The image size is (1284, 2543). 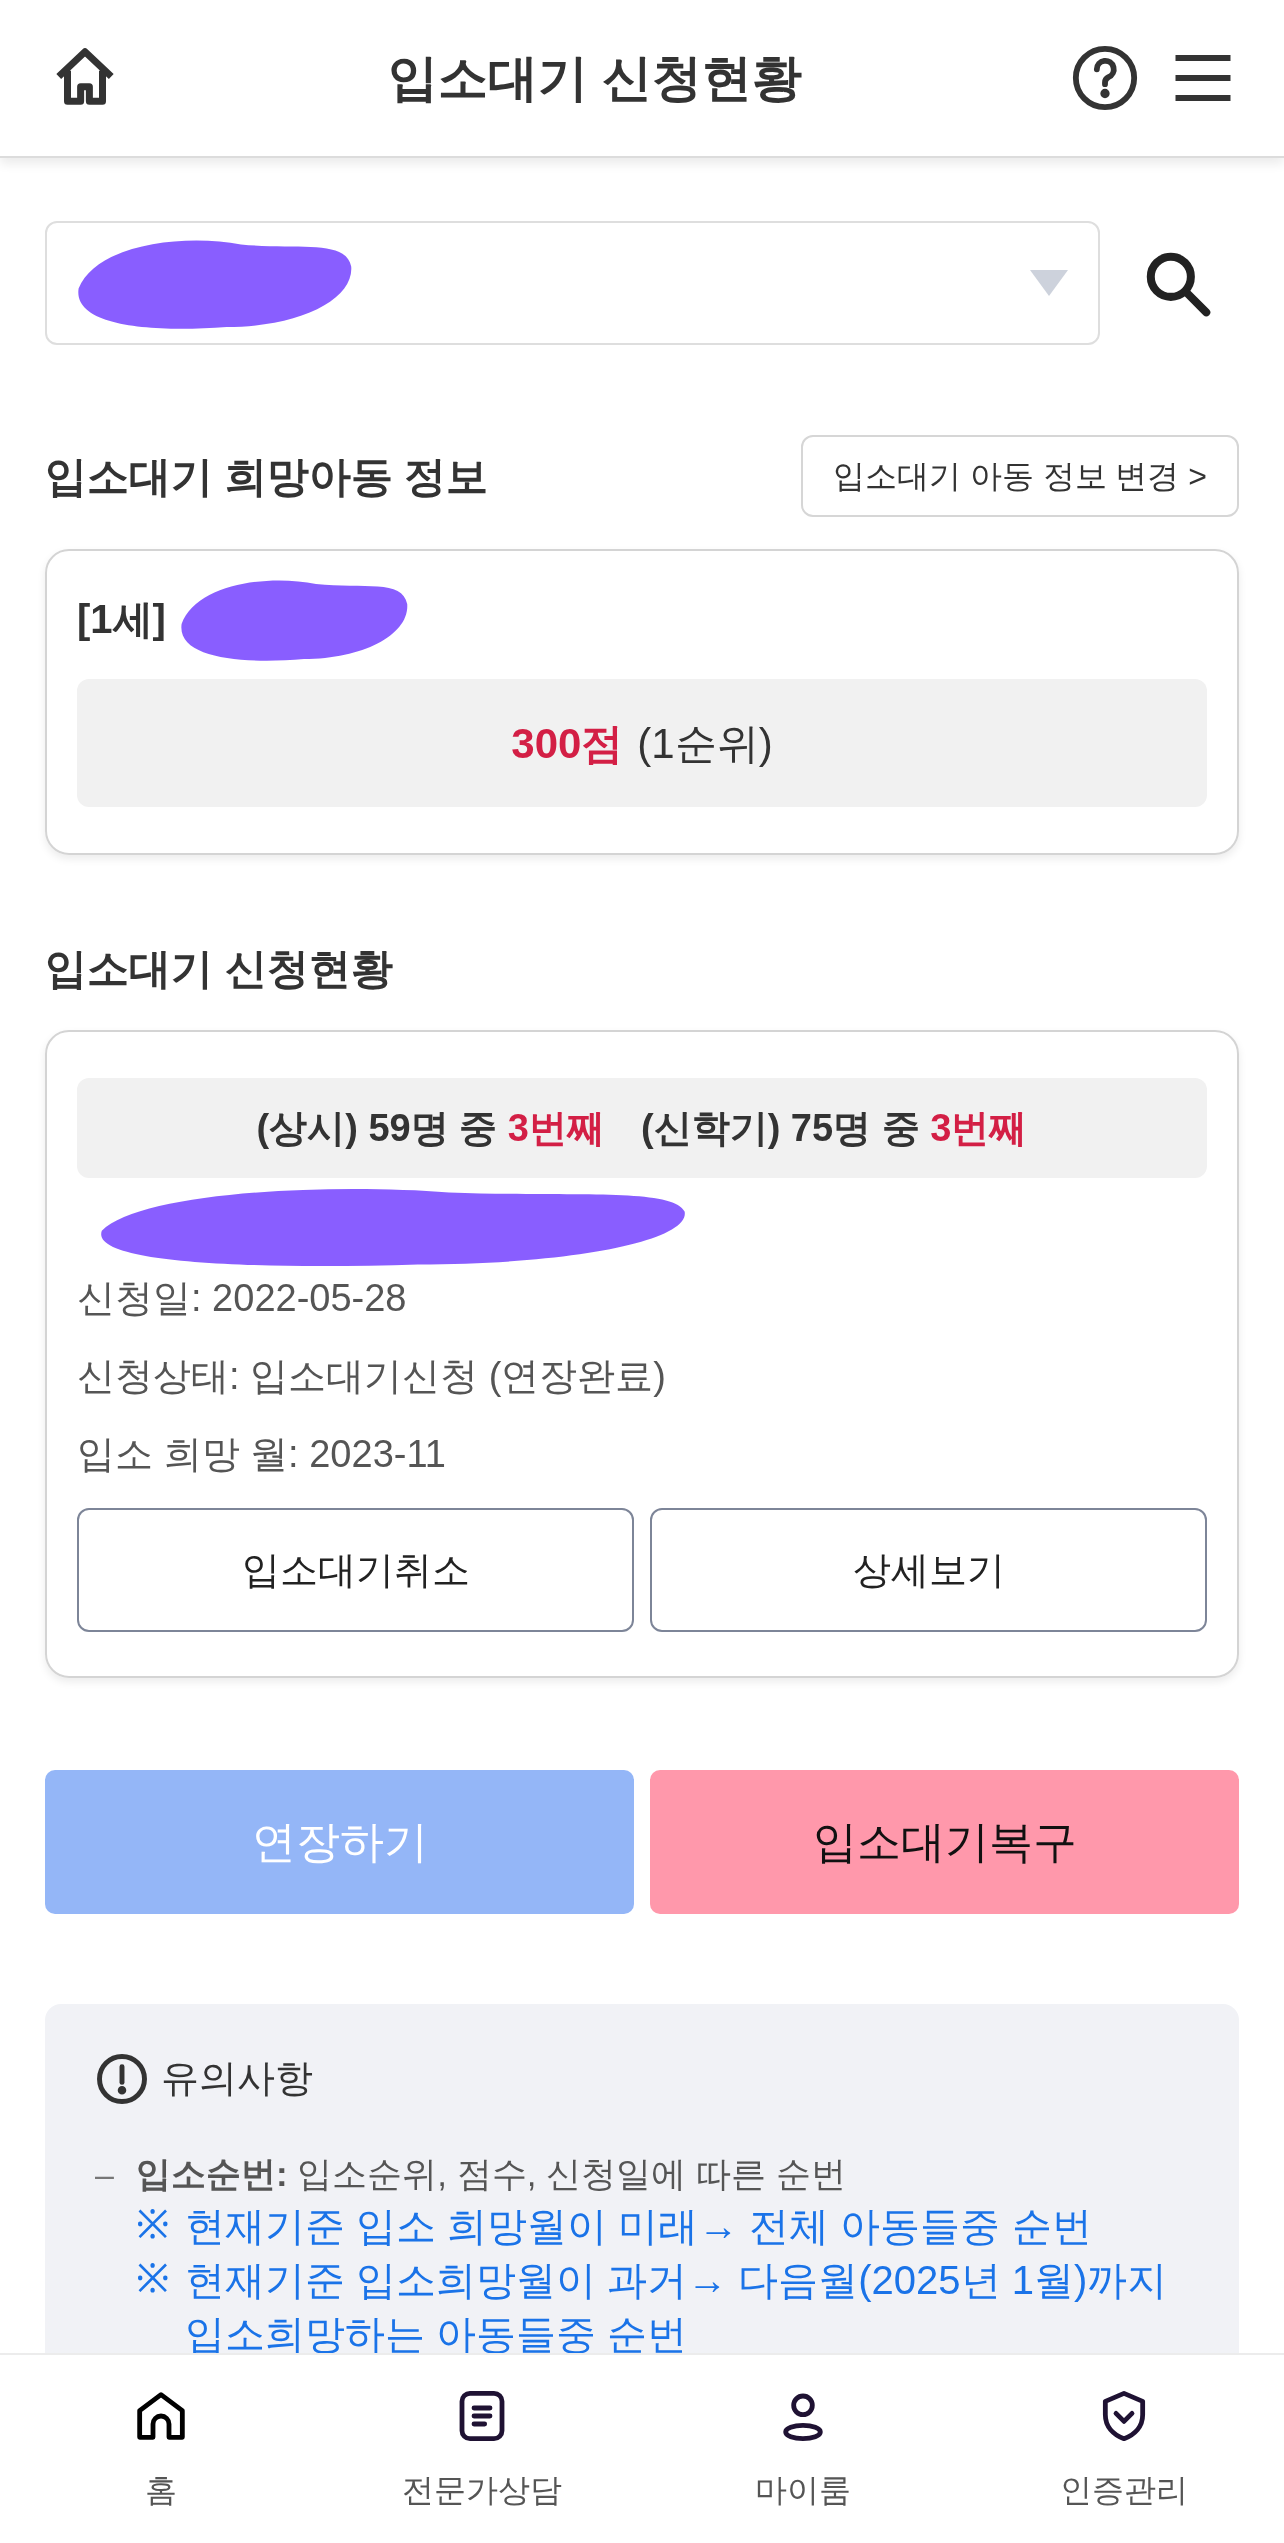 I want to click on queue-position-text: (신학기) 75명 중 3번째, so click(x=834, y=1128).